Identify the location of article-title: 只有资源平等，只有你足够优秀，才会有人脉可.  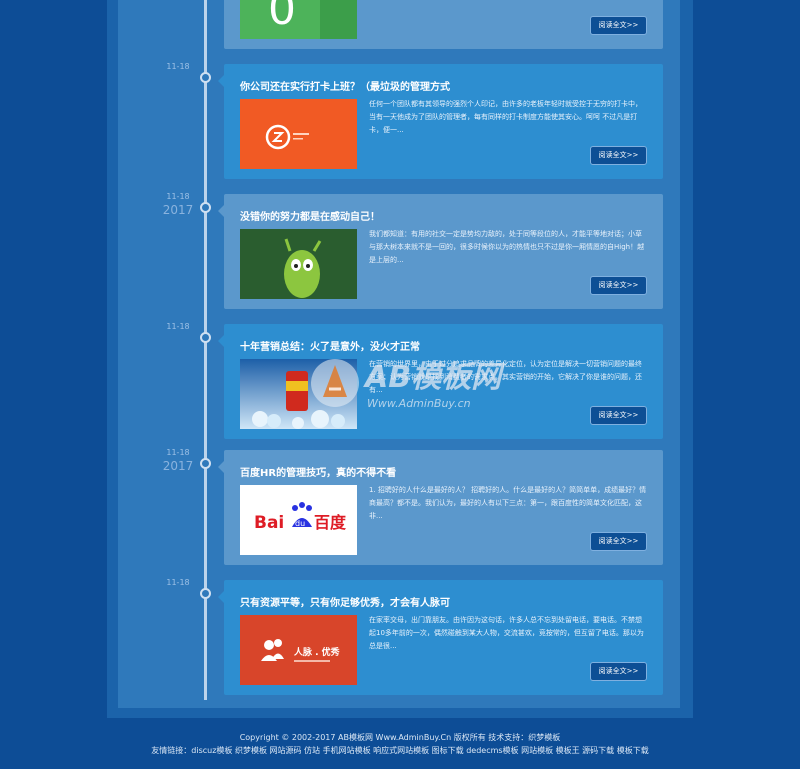
(446, 601).